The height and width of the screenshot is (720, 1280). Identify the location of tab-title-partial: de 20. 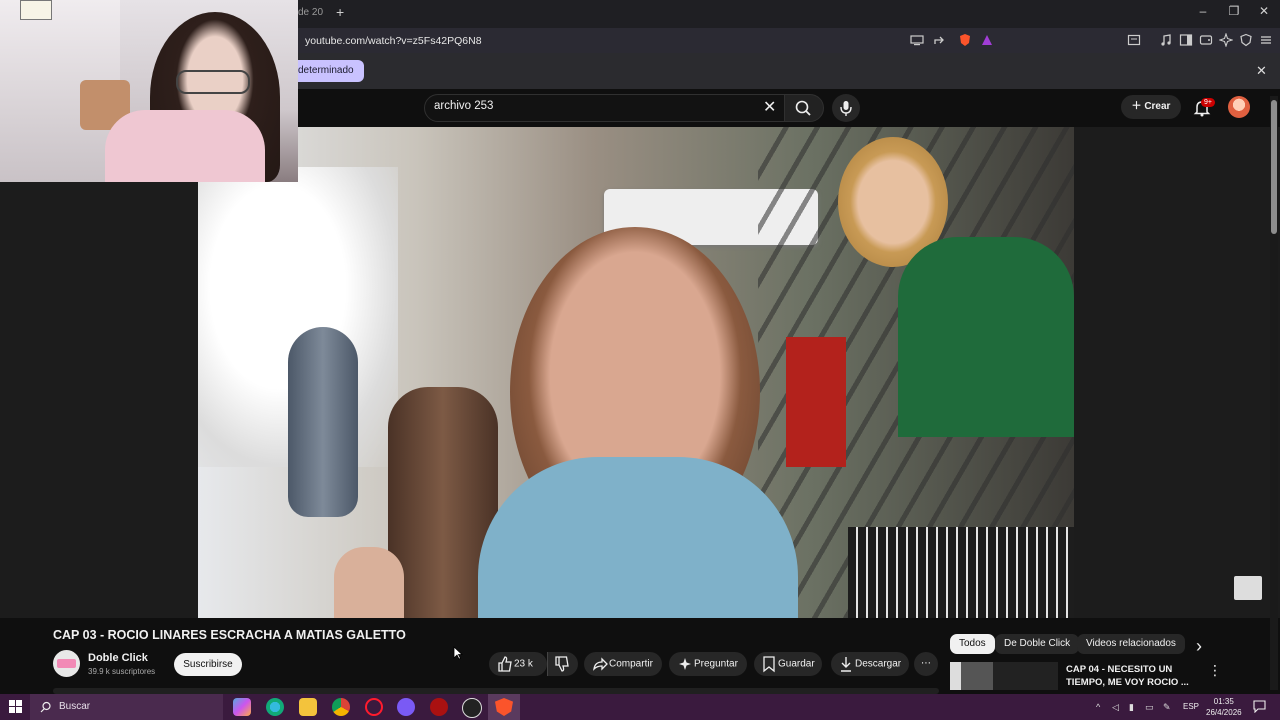
(310, 12).